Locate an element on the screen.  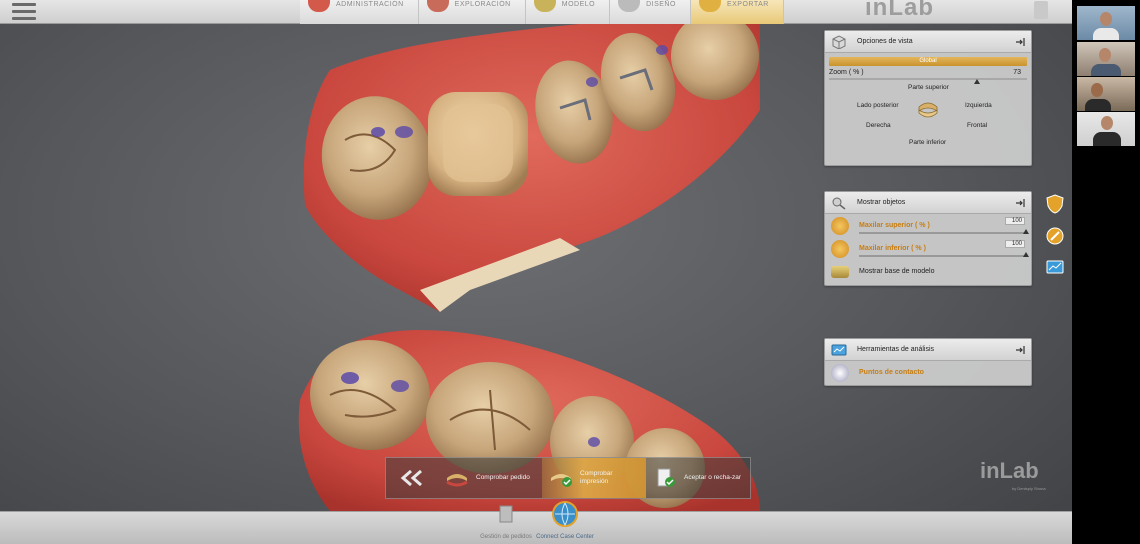
lower-jaw-slider is located at coordinates (944, 254).